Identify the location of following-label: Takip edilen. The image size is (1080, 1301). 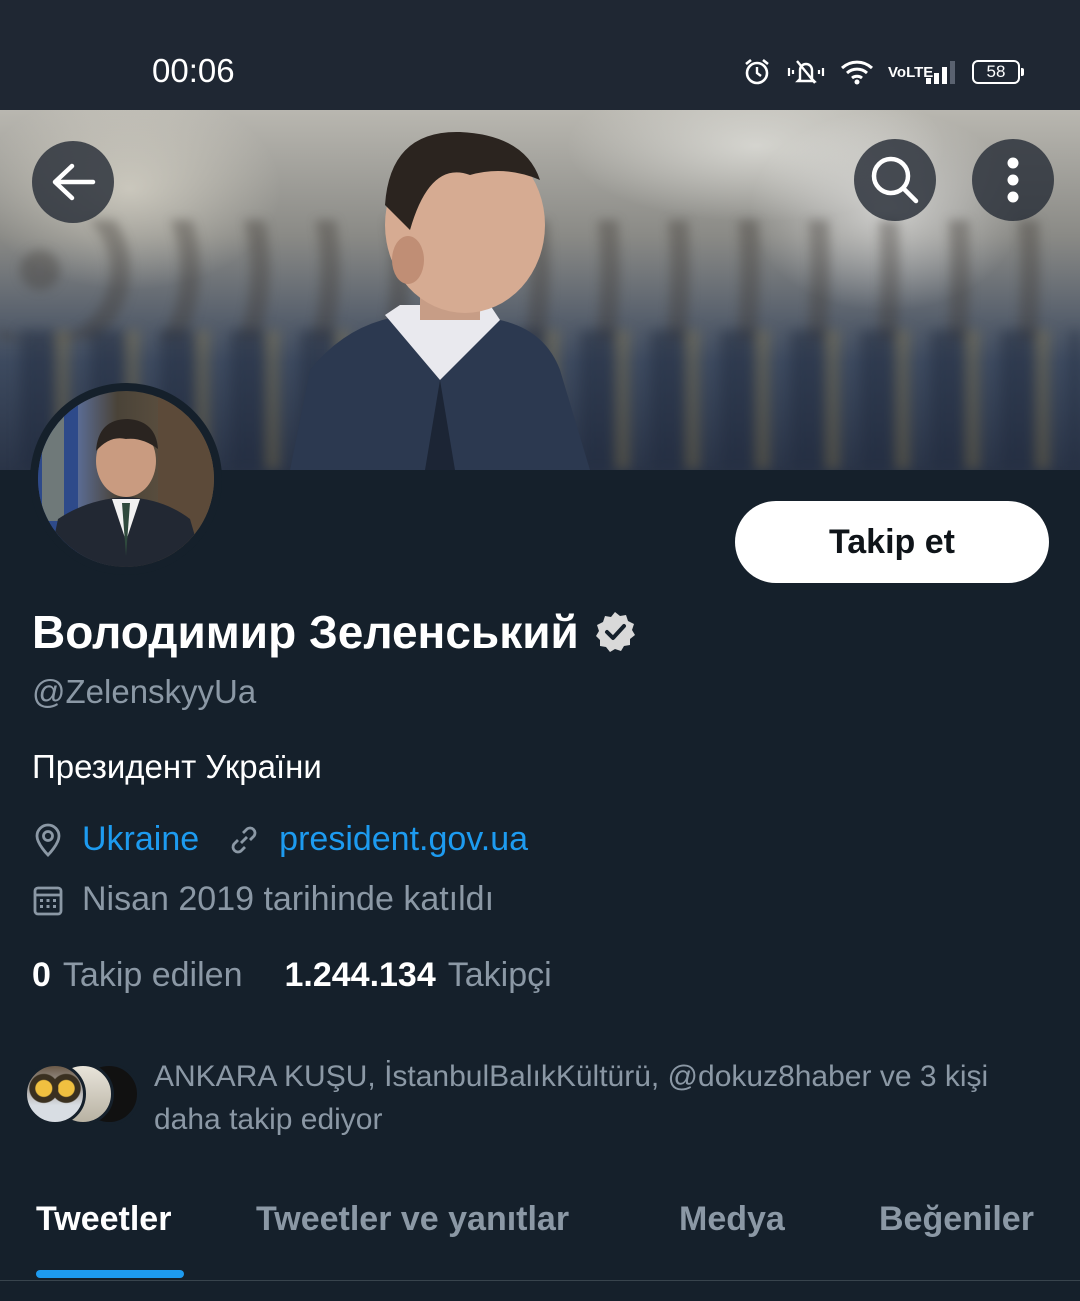
(152, 975).